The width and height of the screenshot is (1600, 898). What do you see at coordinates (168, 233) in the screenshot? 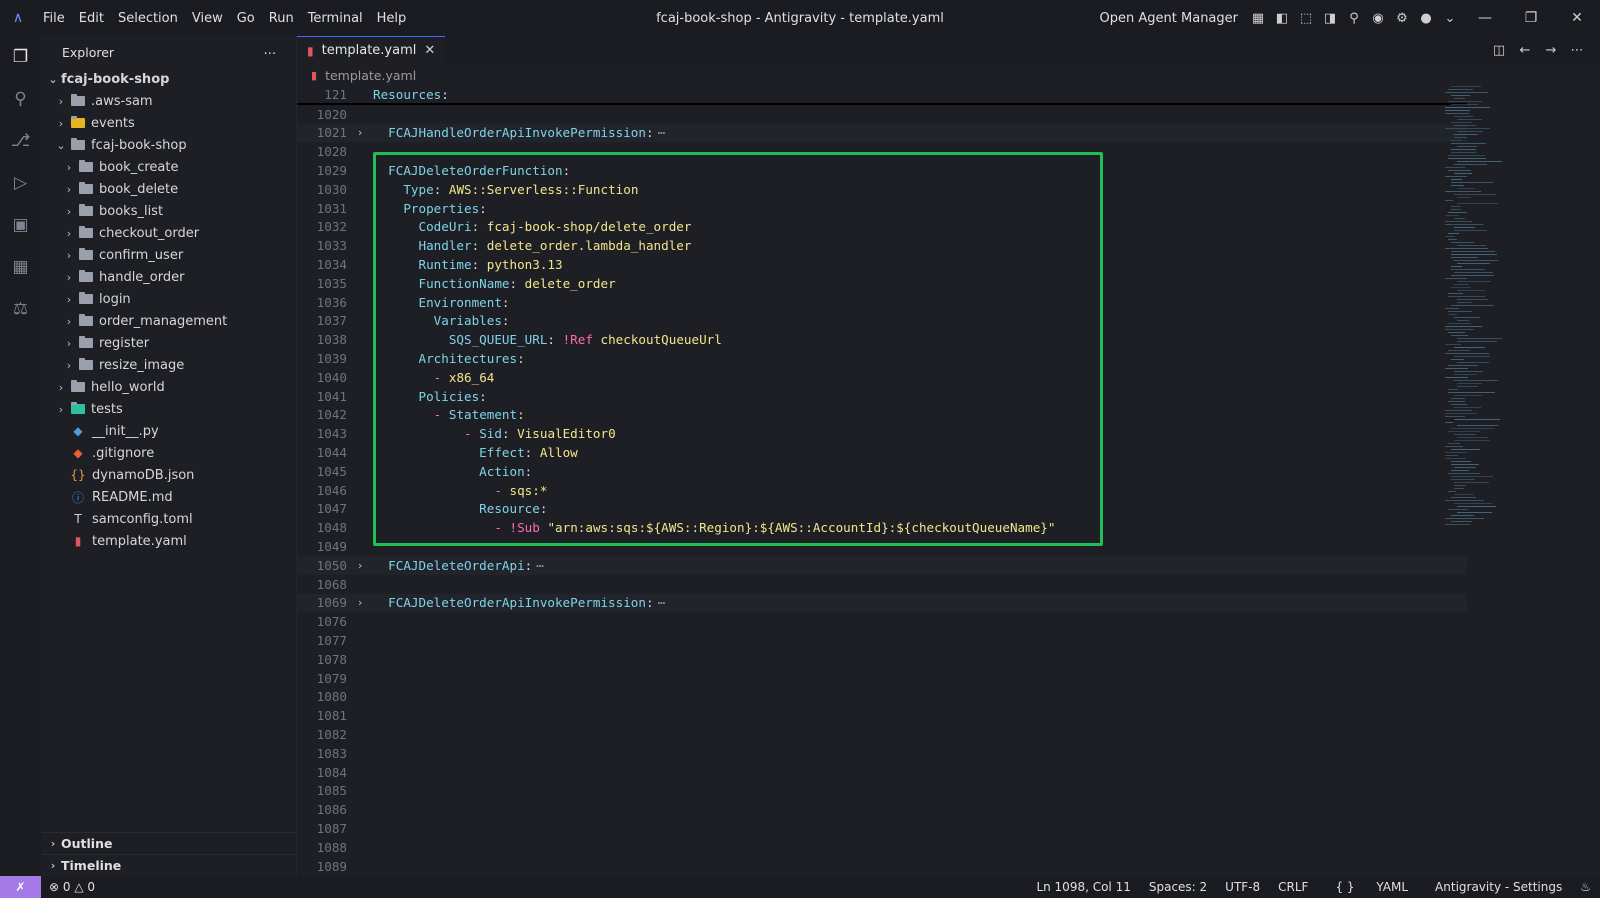
I see `tree-item-checkout-order: › checkout_order` at bounding box center [168, 233].